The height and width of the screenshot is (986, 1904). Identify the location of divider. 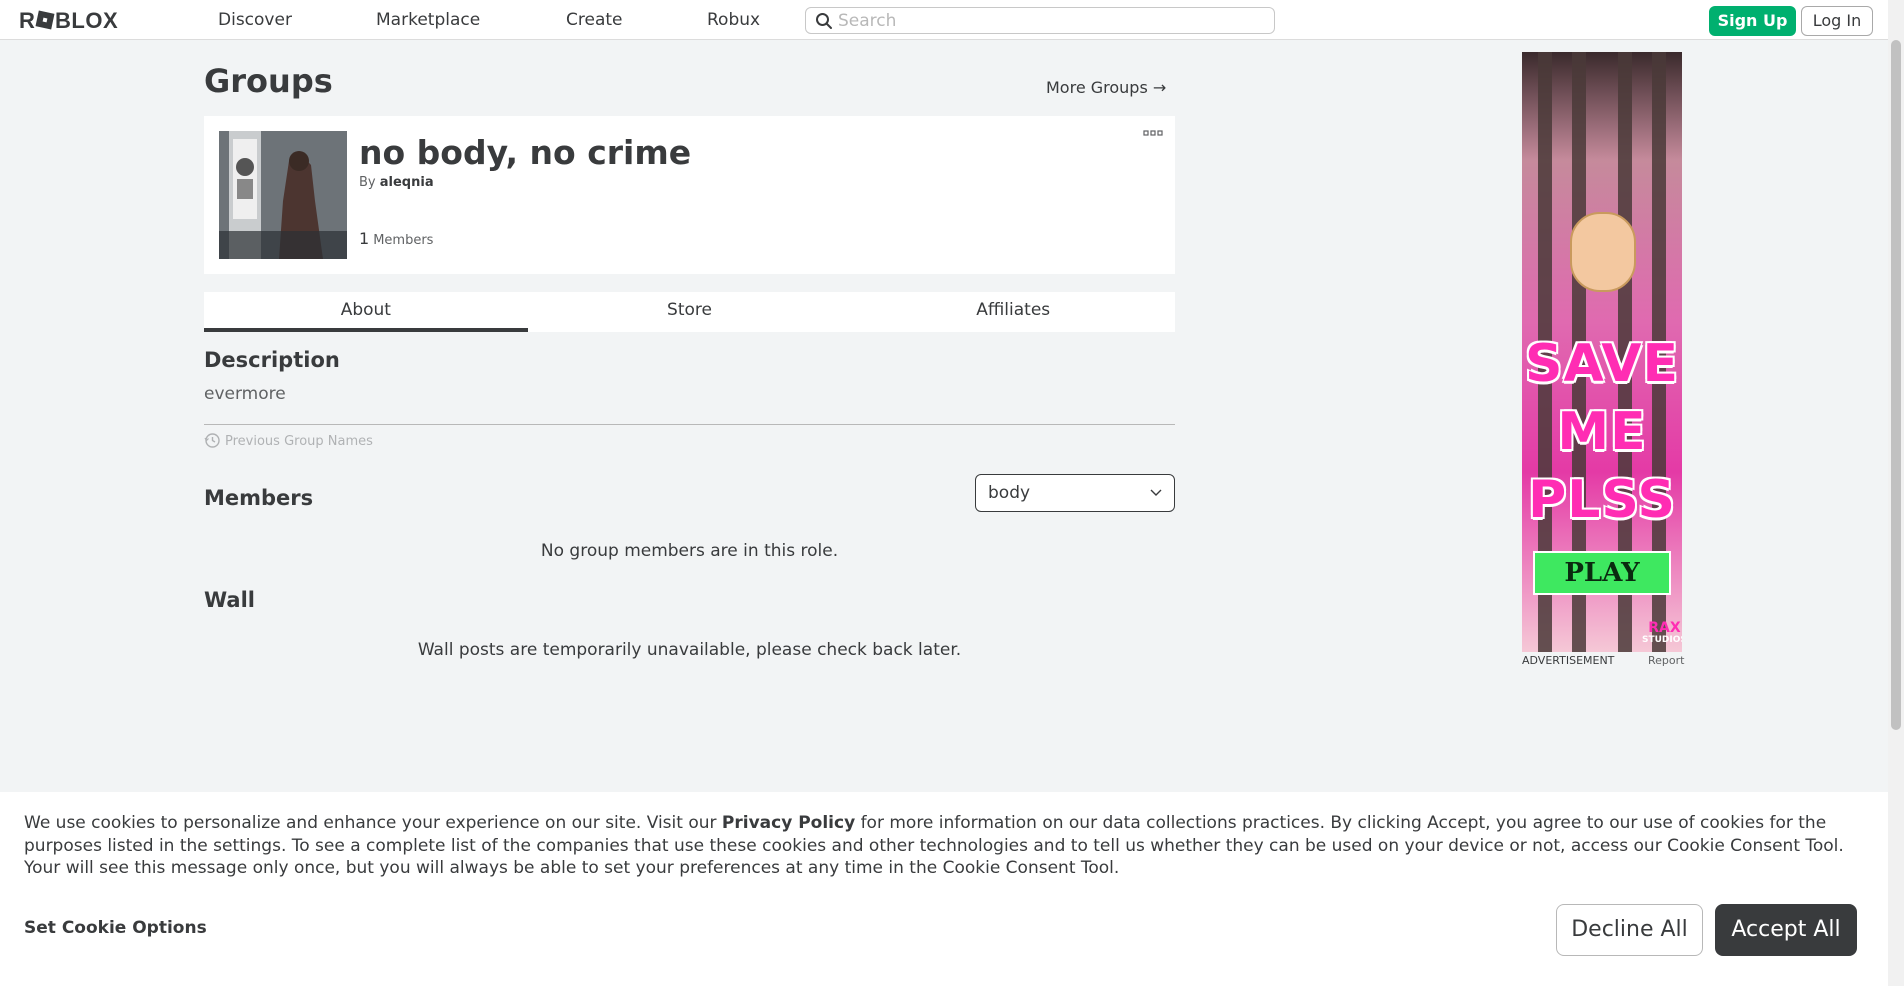
(689, 424).